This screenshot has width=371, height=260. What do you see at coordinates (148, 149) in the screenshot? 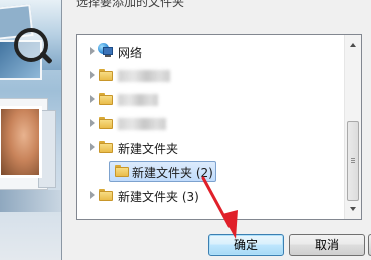
I see `tree-item-label: 新建文件夹` at bounding box center [148, 149].